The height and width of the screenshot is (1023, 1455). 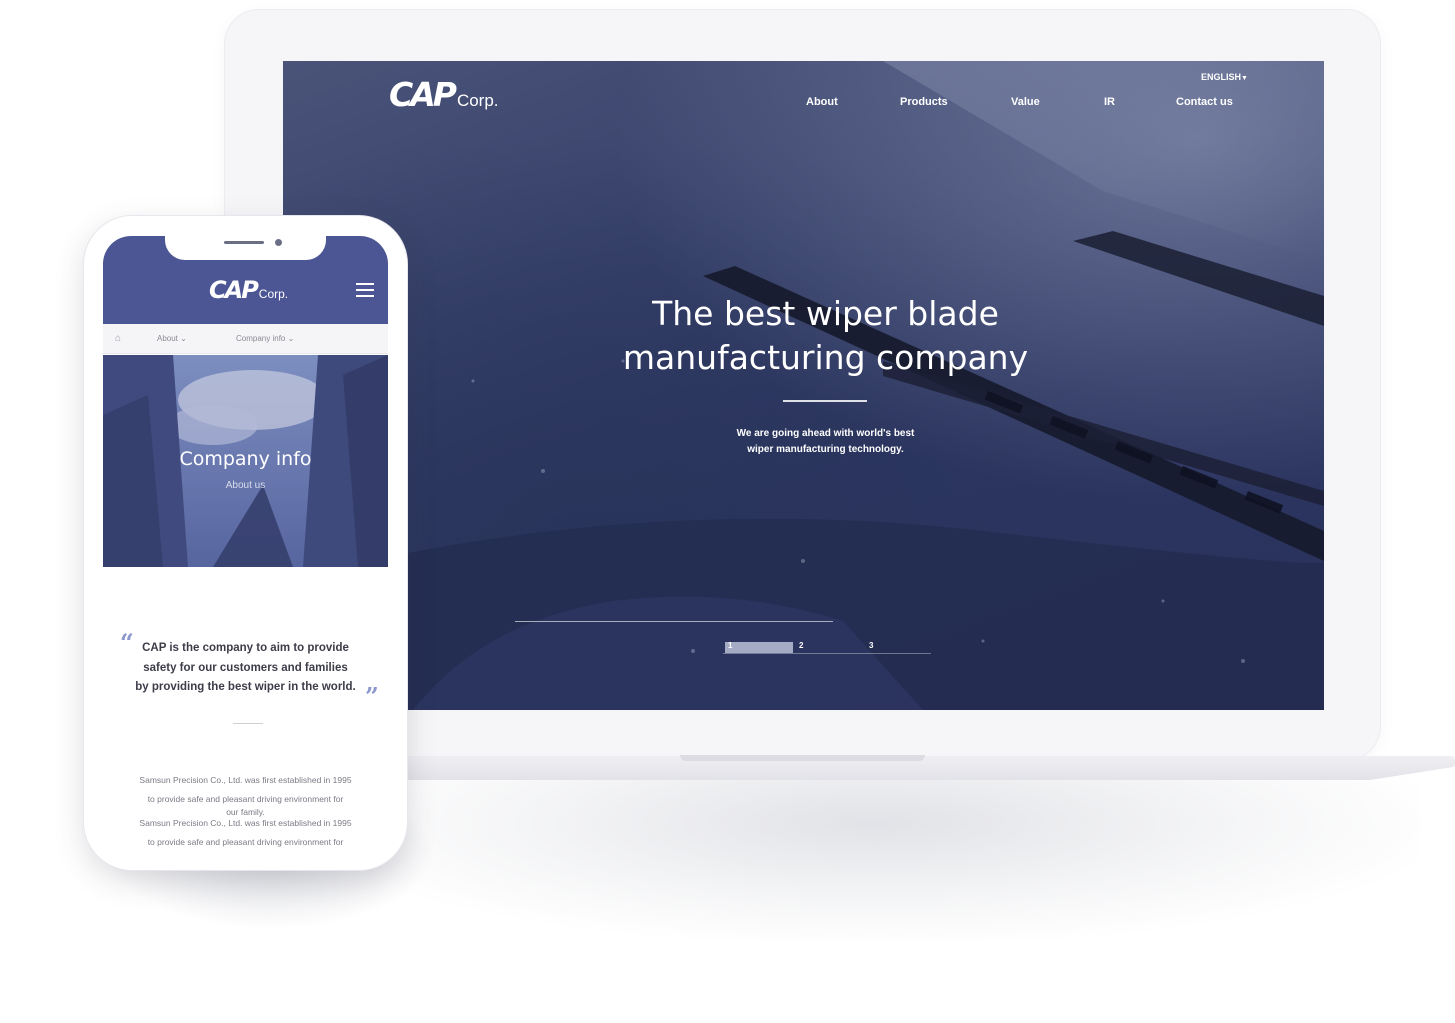 What do you see at coordinates (278, 242) in the screenshot?
I see `phone-camera` at bounding box center [278, 242].